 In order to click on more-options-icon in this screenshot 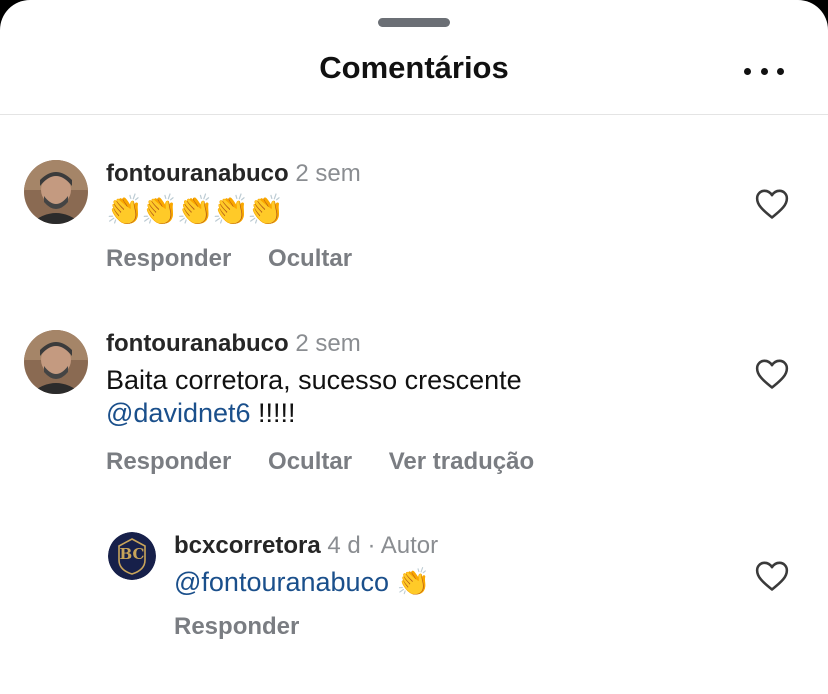, I will do `click(764, 71)`.